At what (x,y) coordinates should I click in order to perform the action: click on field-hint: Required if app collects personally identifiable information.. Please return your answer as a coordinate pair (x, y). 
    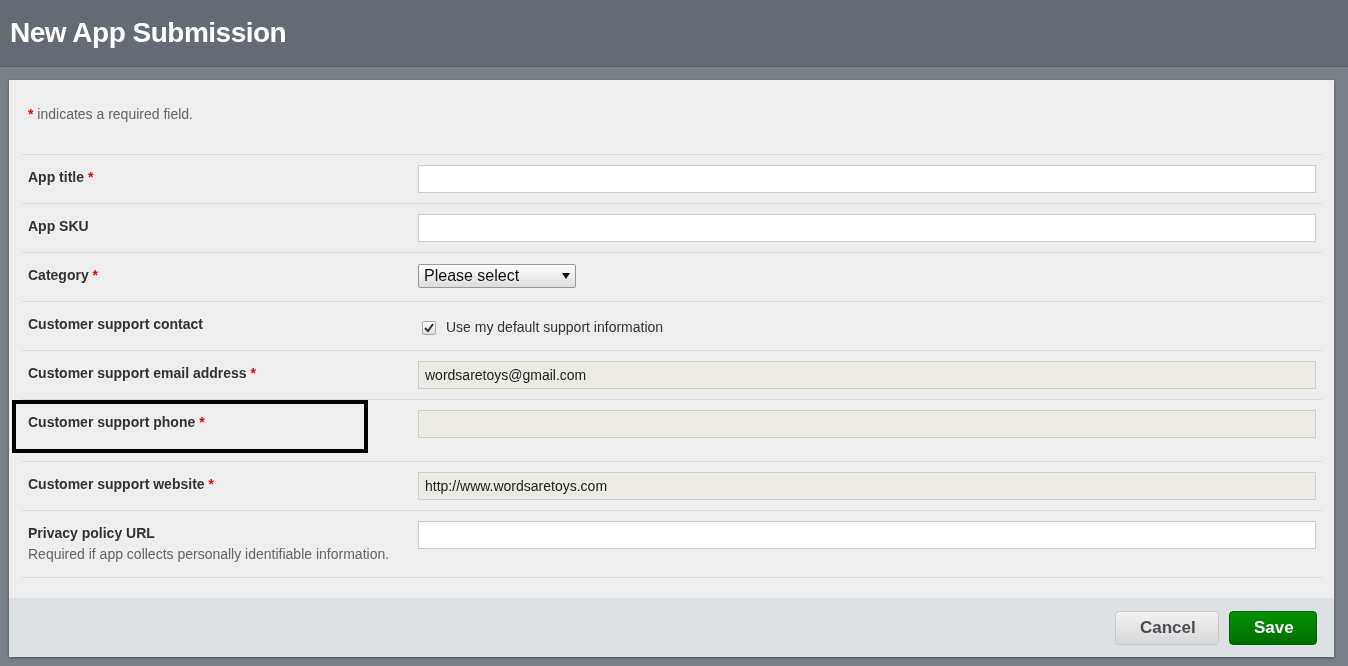
    Looking at the image, I should click on (209, 554).